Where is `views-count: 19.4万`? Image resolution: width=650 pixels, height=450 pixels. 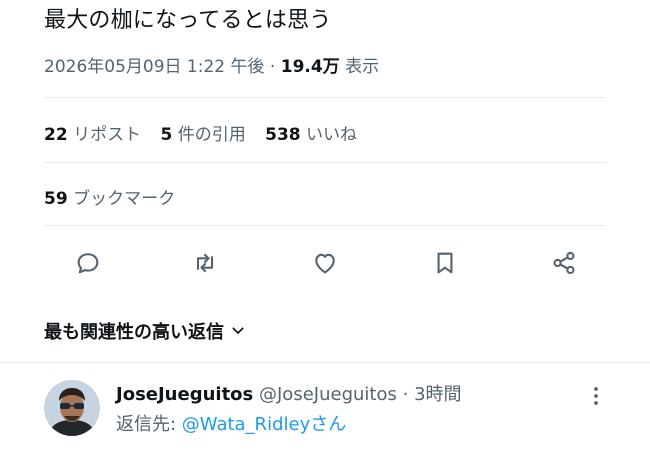
views-count: 19.4万 is located at coordinates (310, 67).